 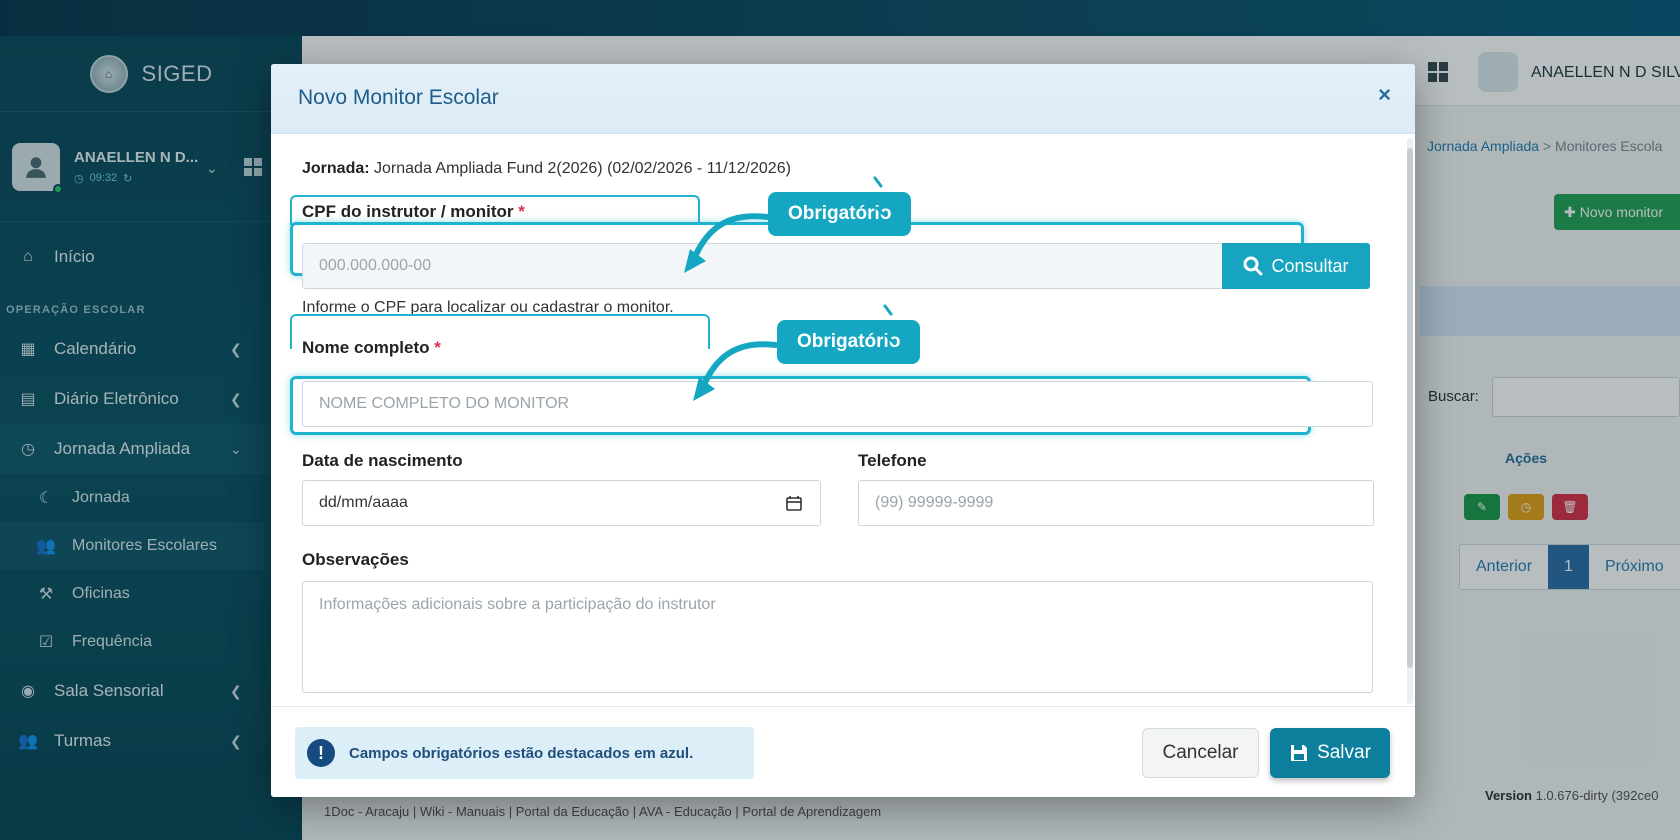 I want to click on exclamation-icon: !, so click(x=321, y=753).